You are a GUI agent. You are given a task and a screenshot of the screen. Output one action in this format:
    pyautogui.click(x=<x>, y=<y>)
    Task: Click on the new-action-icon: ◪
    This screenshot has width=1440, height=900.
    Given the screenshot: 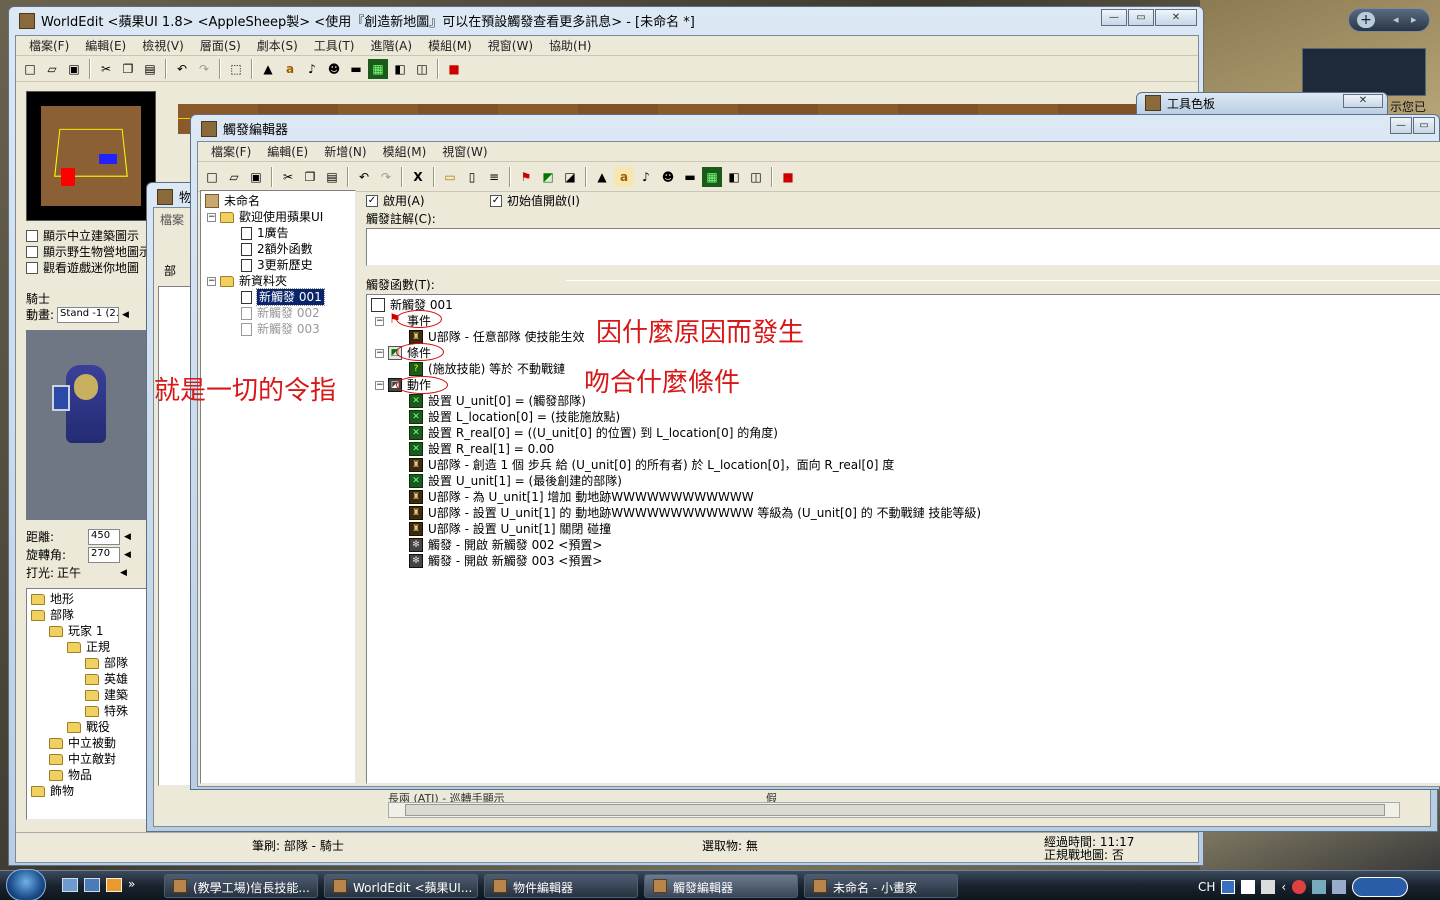 What is the action you would take?
    pyautogui.click(x=570, y=177)
    